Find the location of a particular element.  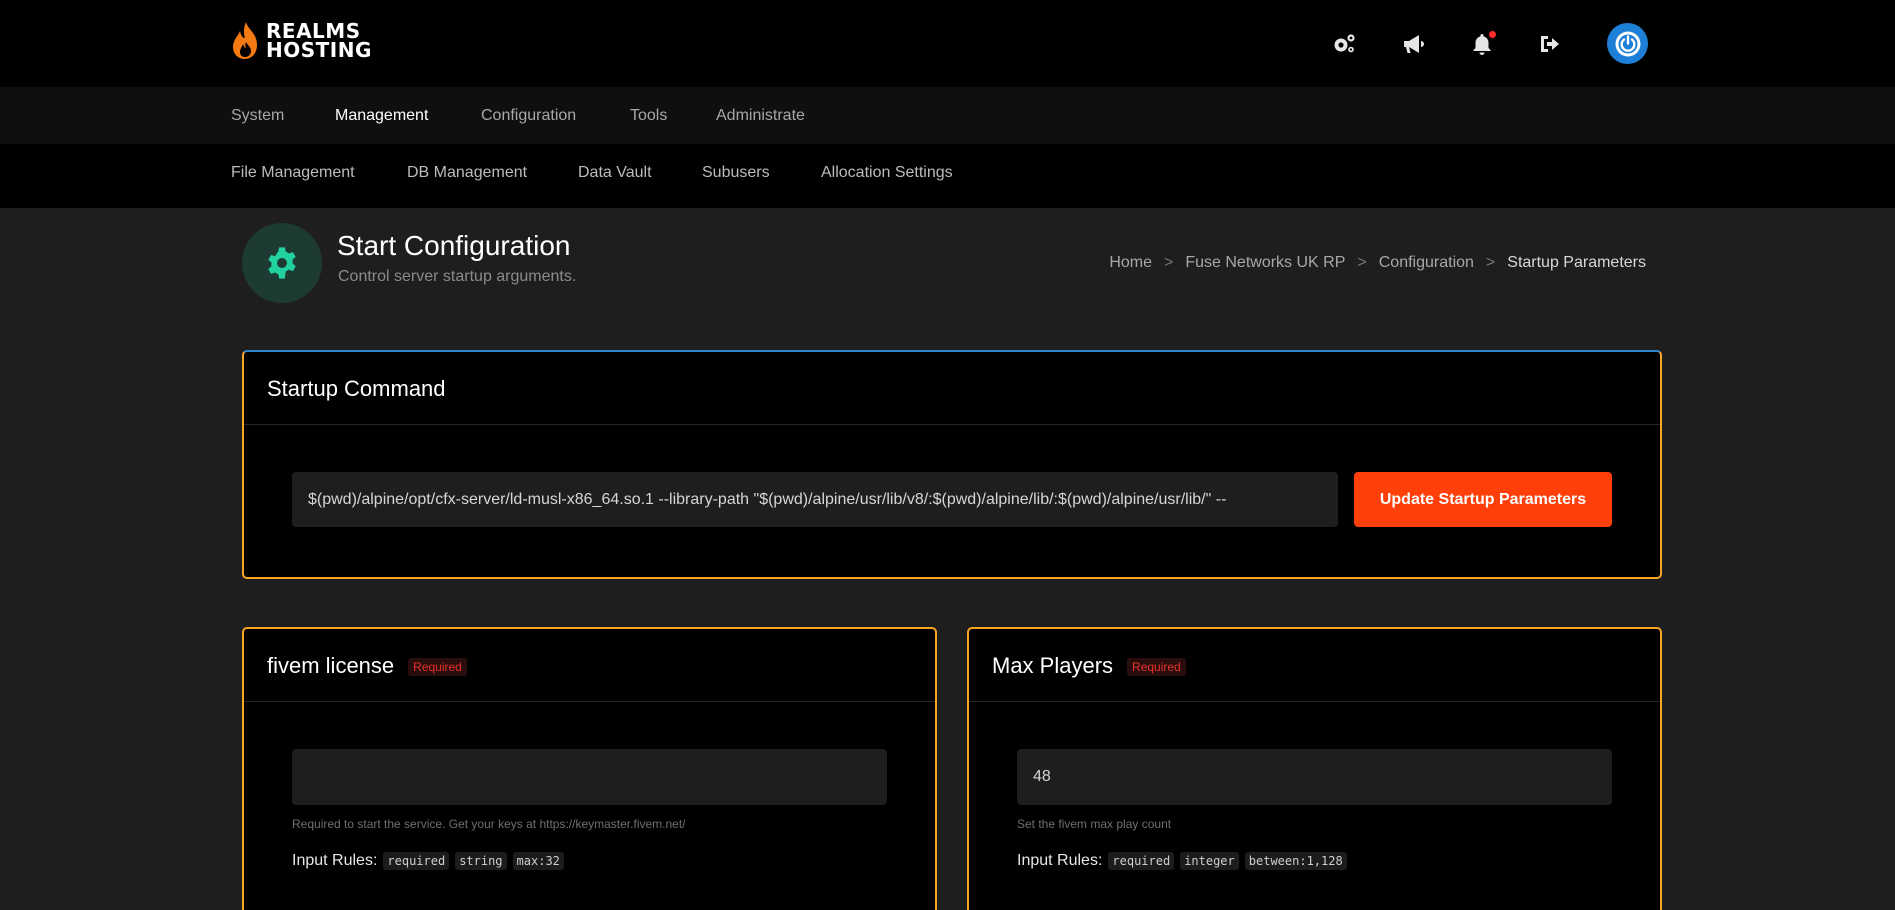

card-header: Startup Command is located at coordinates (952, 388).